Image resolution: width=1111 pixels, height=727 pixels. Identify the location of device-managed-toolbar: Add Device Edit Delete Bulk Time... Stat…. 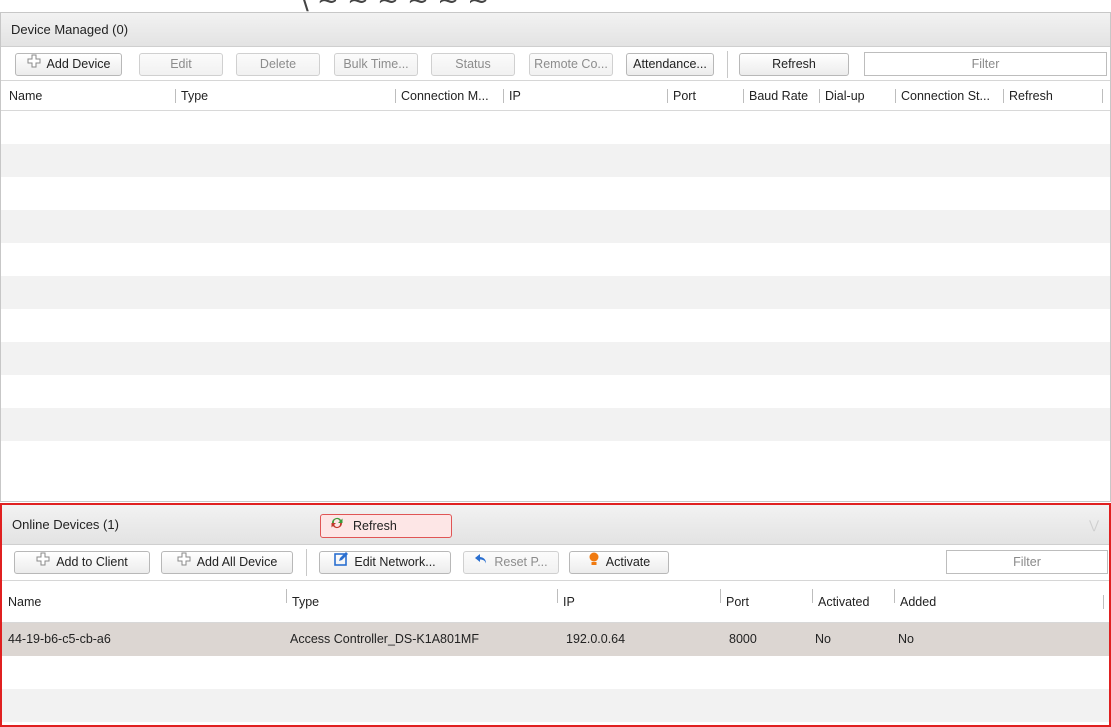
(555, 64).